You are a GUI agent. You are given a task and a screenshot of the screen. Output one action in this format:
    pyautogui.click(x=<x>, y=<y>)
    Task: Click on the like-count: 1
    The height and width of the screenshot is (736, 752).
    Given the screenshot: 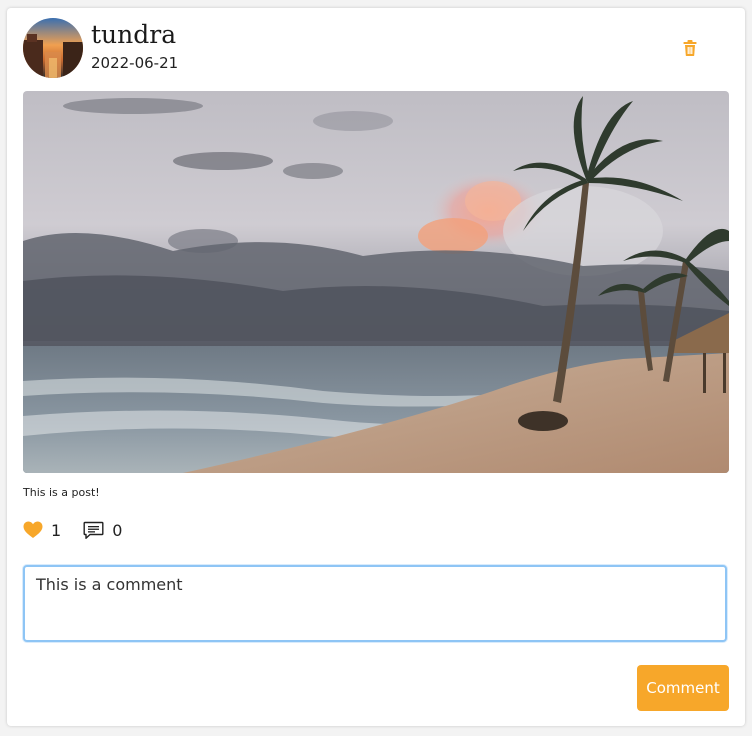 What is the action you would take?
    pyautogui.click(x=56, y=530)
    